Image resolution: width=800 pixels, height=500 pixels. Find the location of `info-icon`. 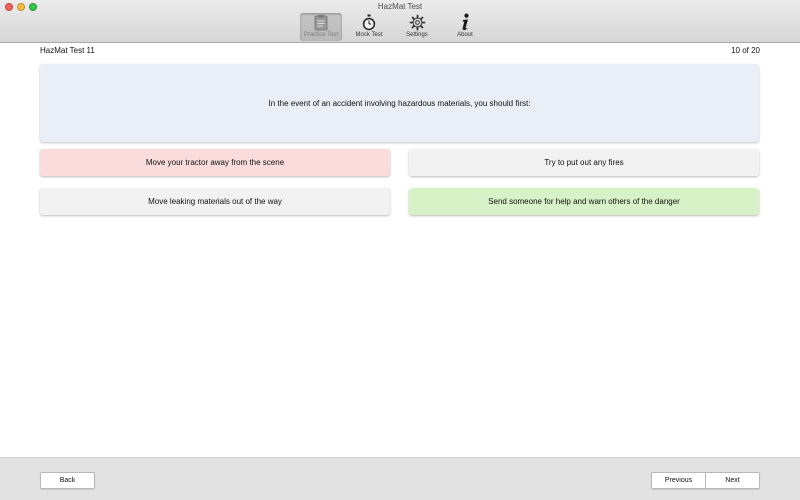

info-icon is located at coordinates (465, 22).